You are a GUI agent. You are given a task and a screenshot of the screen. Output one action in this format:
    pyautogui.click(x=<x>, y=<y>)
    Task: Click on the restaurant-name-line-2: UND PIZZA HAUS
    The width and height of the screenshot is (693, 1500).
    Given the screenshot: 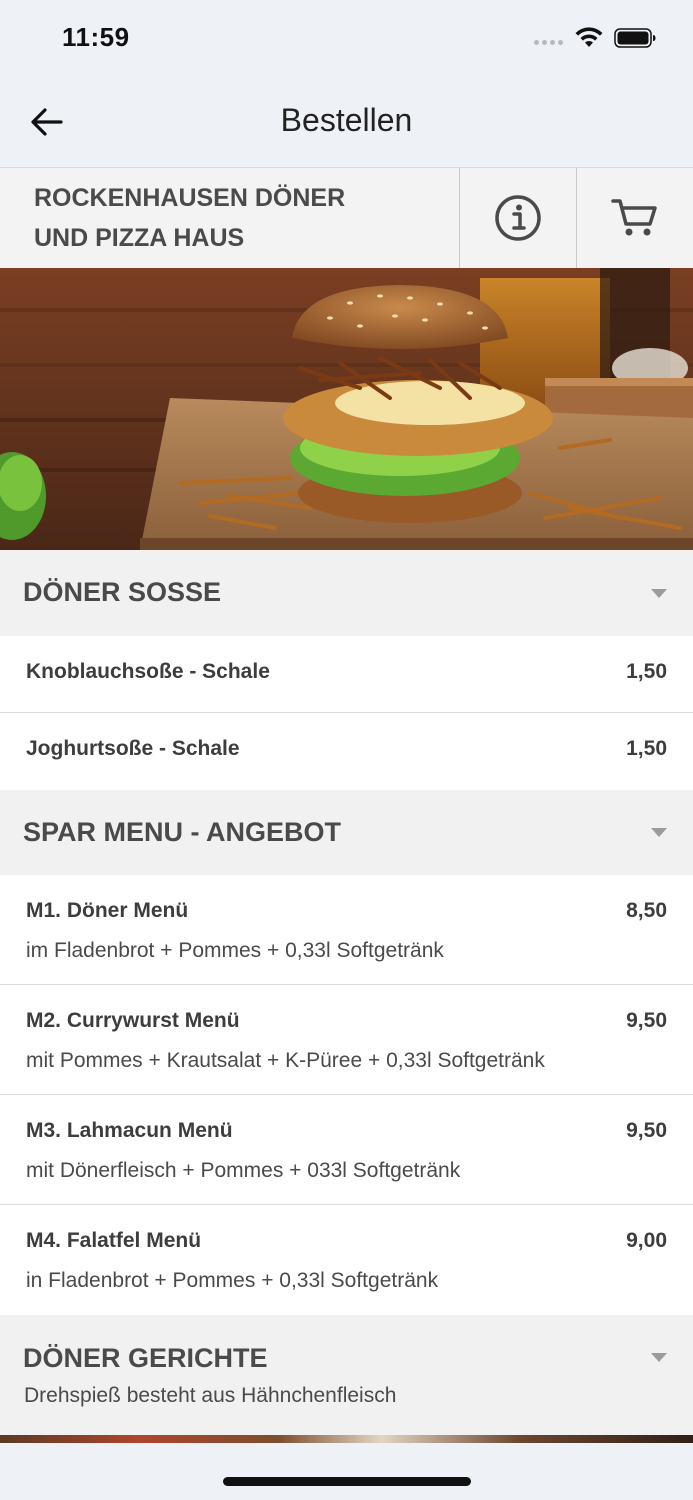 What is the action you would take?
    pyautogui.click(x=139, y=238)
    